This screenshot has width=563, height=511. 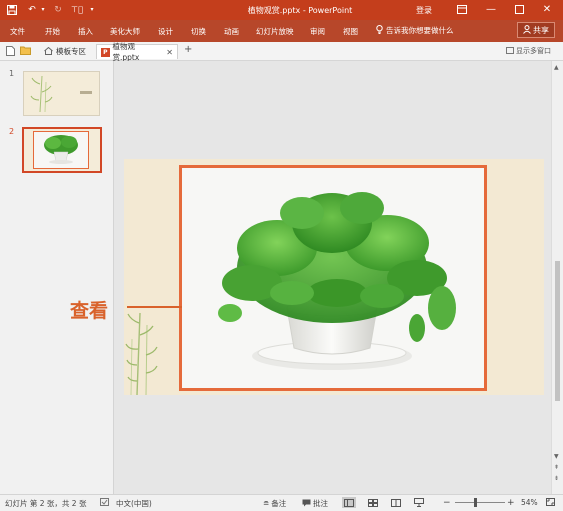 What do you see at coordinates (317, 31) in the screenshot?
I see `tab-review: 审阅` at bounding box center [317, 31].